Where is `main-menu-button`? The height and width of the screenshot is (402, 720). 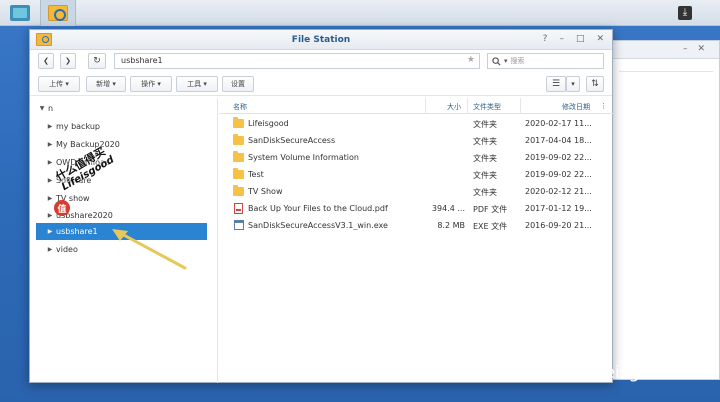 main-menu-button is located at coordinates (20, 13).